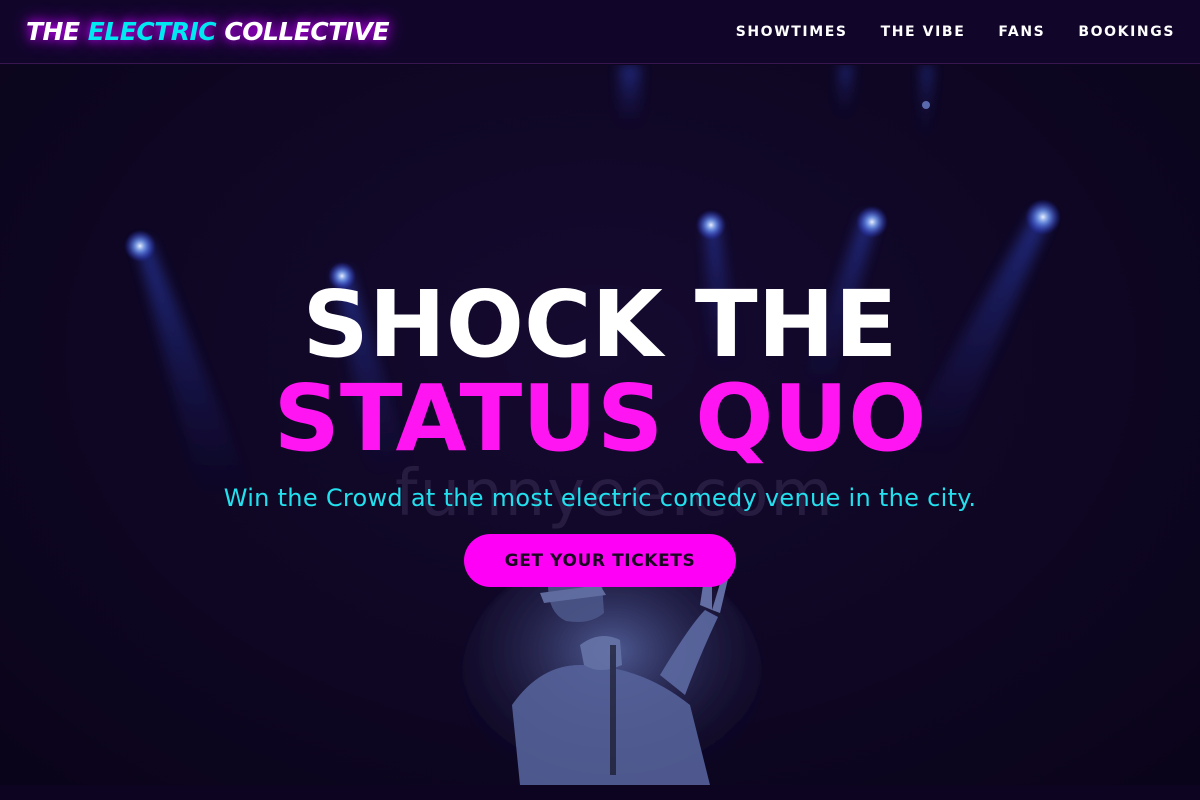  Describe the element at coordinates (57, 31) in the screenshot. I see `logo-text-part1: THE` at that location.